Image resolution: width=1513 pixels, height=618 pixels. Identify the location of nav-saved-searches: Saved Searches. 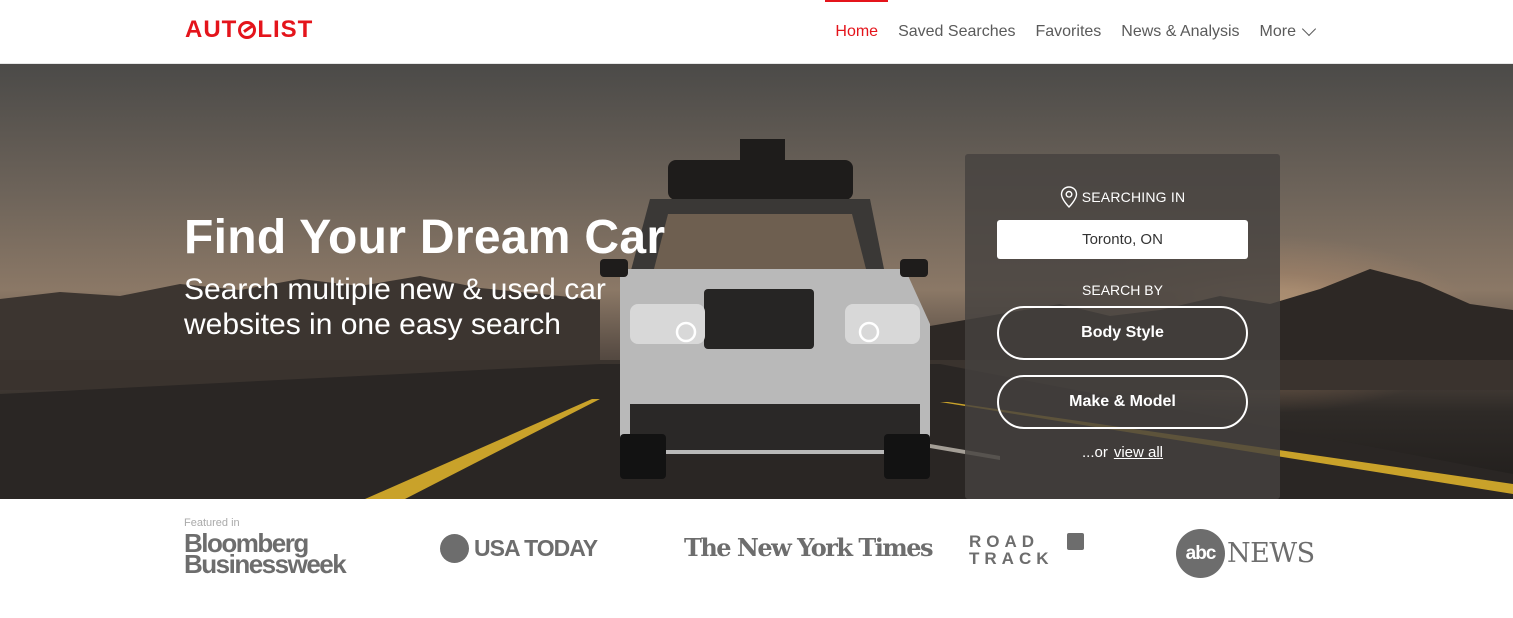
(956, 31).